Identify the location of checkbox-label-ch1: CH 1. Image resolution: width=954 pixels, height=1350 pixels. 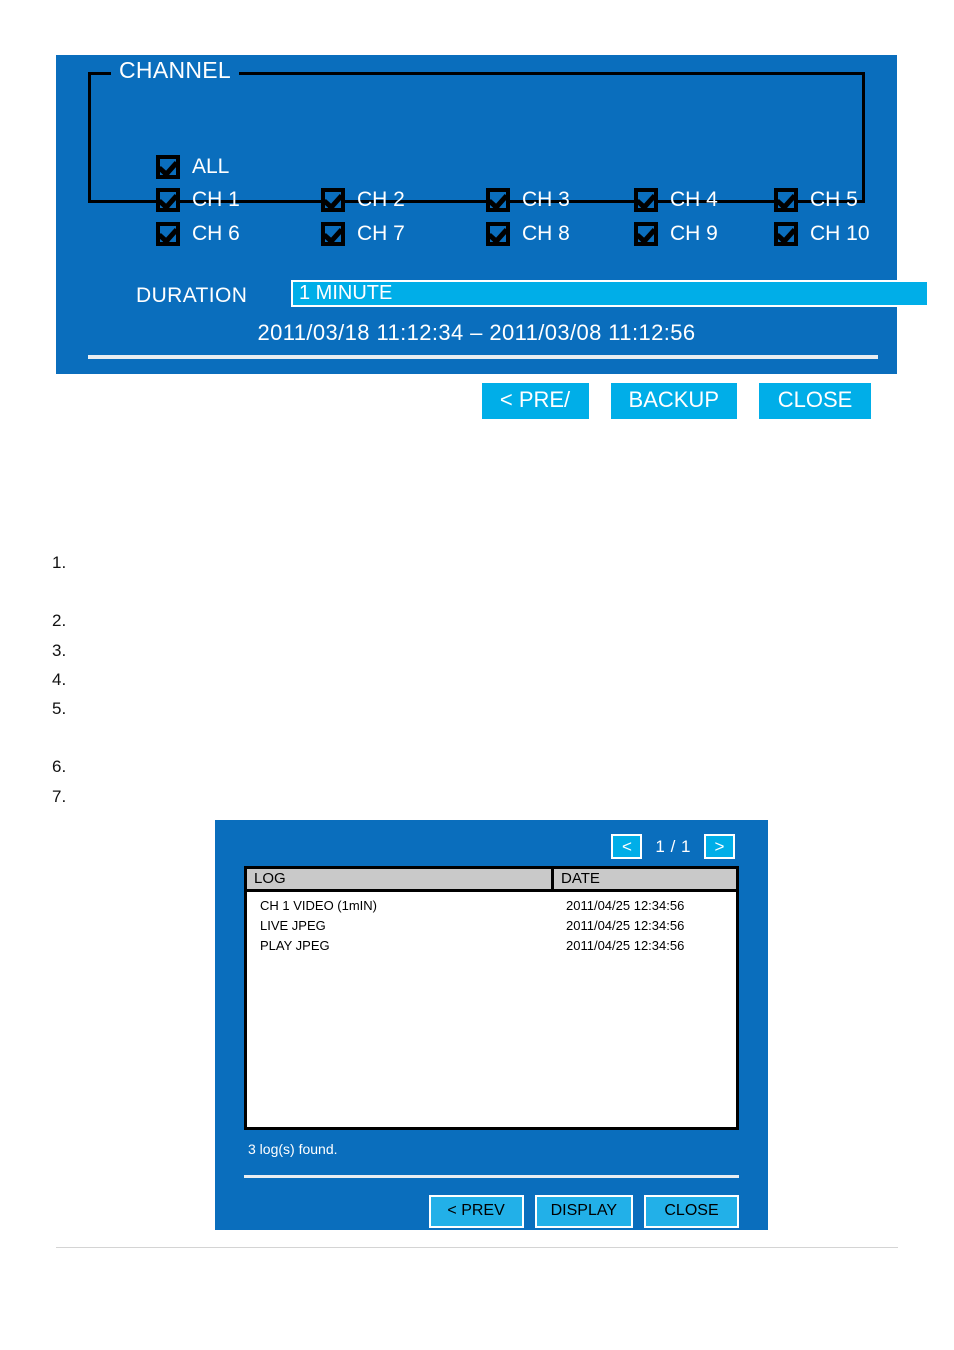
(216, 199).